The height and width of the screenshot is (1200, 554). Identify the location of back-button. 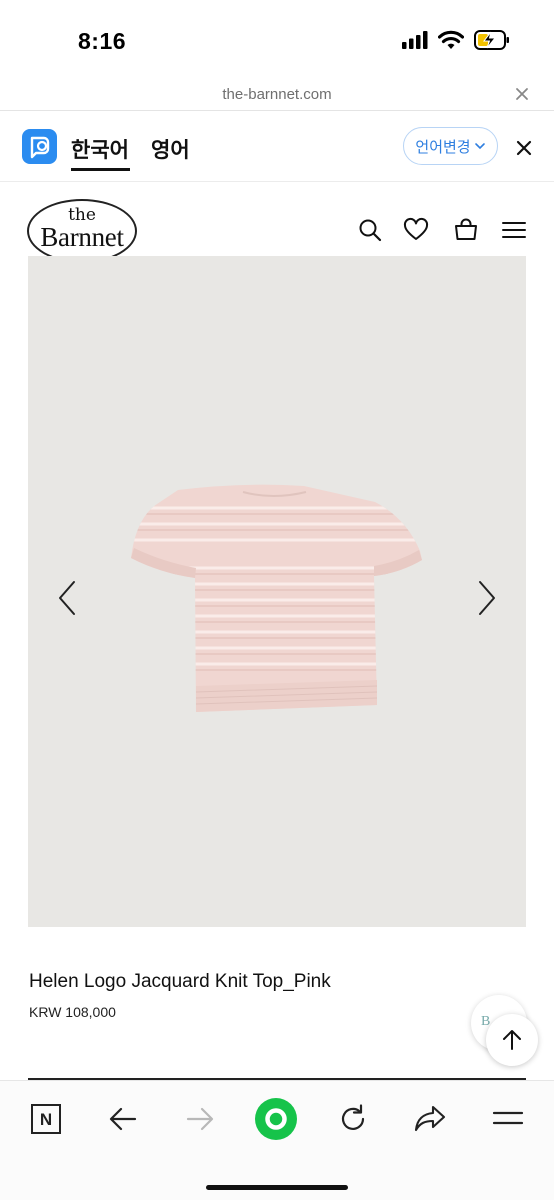
(123, 1119).